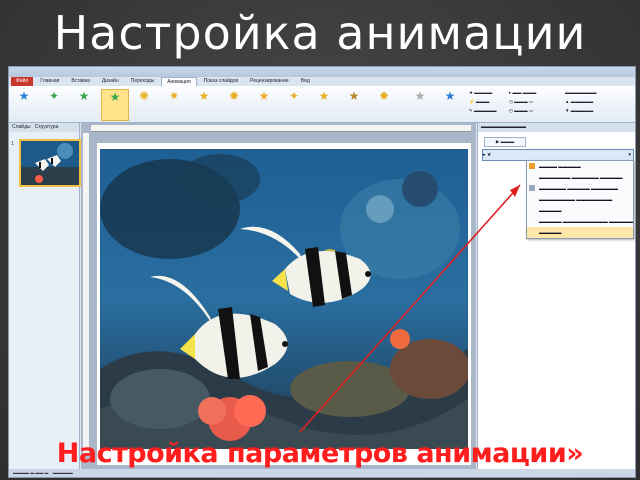 This screenshot has width=640, height=480. What do you see at coordinates (234, 104) in the screenshot?
I see `effect-shape: ✹` at bounding box center [234, 104].